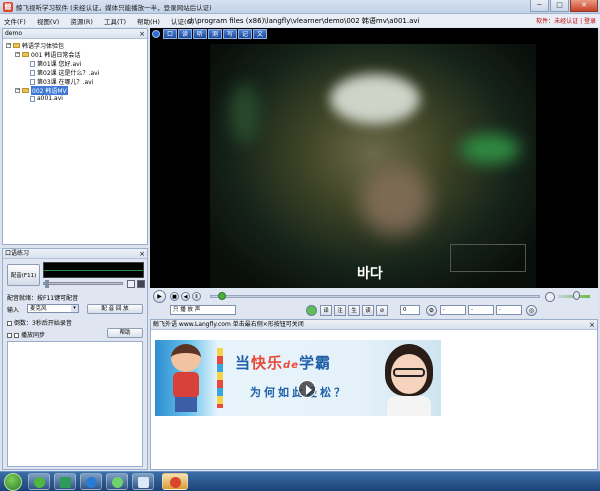 Image resolution: width=600 pixels, height=491 pixels. Describe the element at coordinates (83, 284) in the screenshot. I see `record-position-slider` at that location.